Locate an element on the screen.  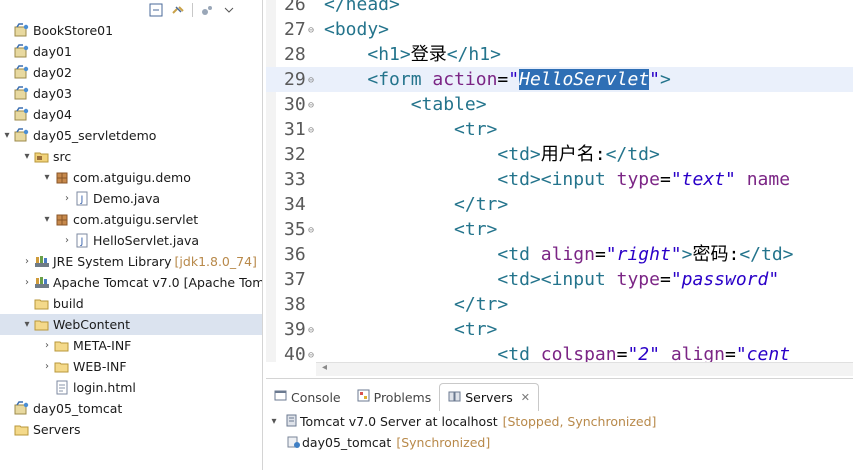
tree-item: › WEB-INF is located at coordinates (131, 366).